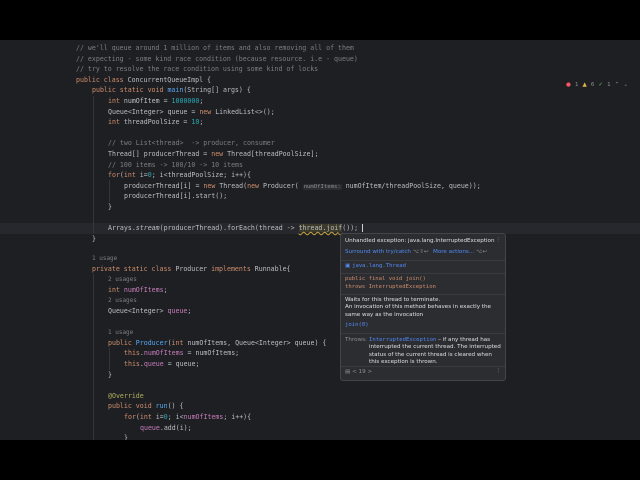  Describe the element at coordinates (609, 85) in the screenshot. I see `ok-count: 1` at that location.